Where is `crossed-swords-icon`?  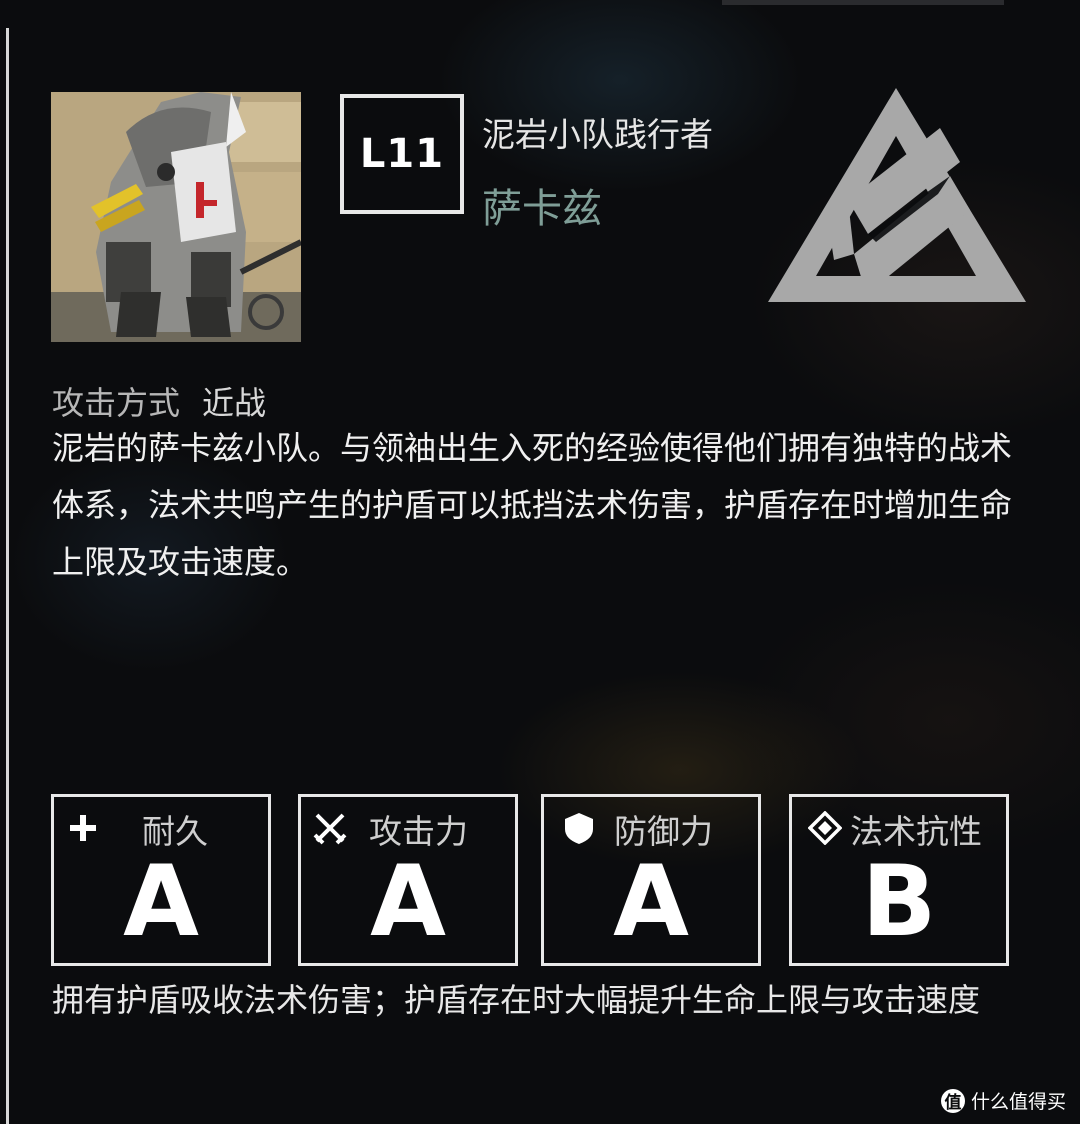
crossed-swords-icon is located at coordinates (330, 828).